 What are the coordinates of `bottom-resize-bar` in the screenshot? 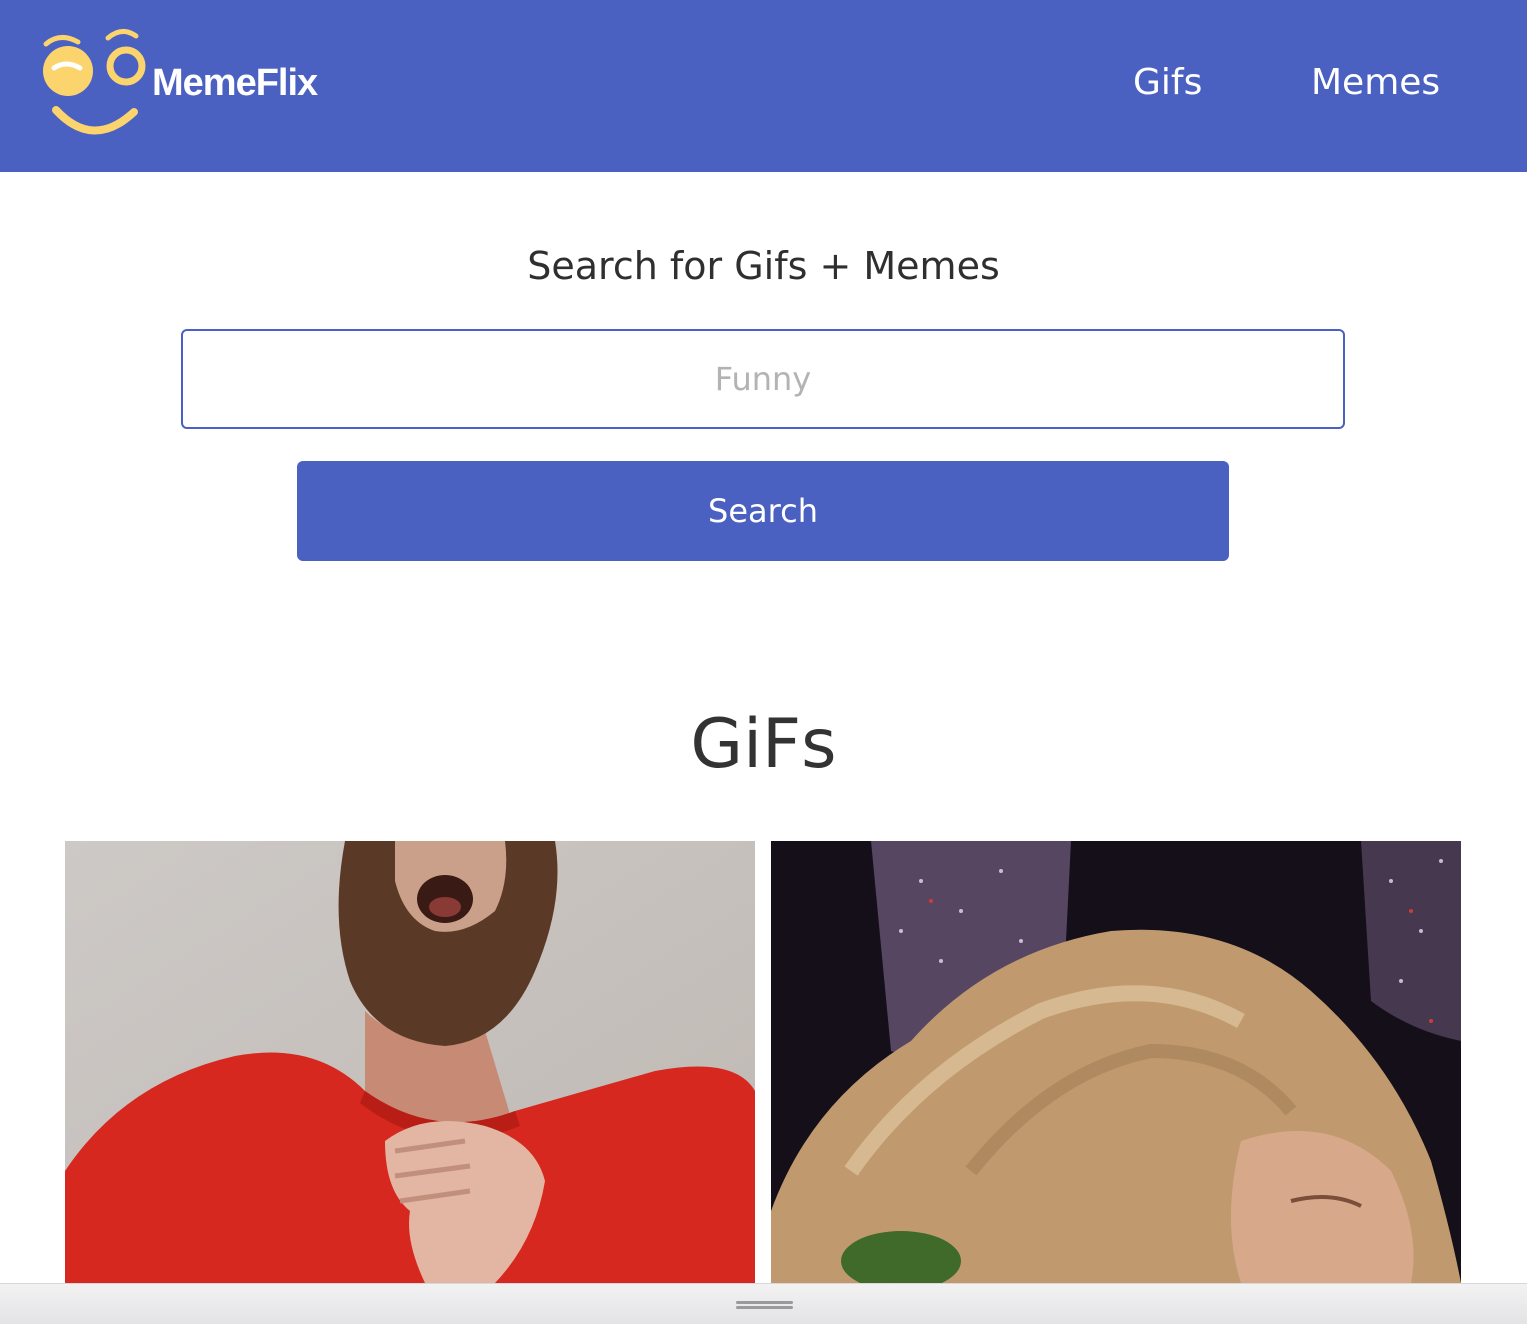 It's located at (763, 1303).